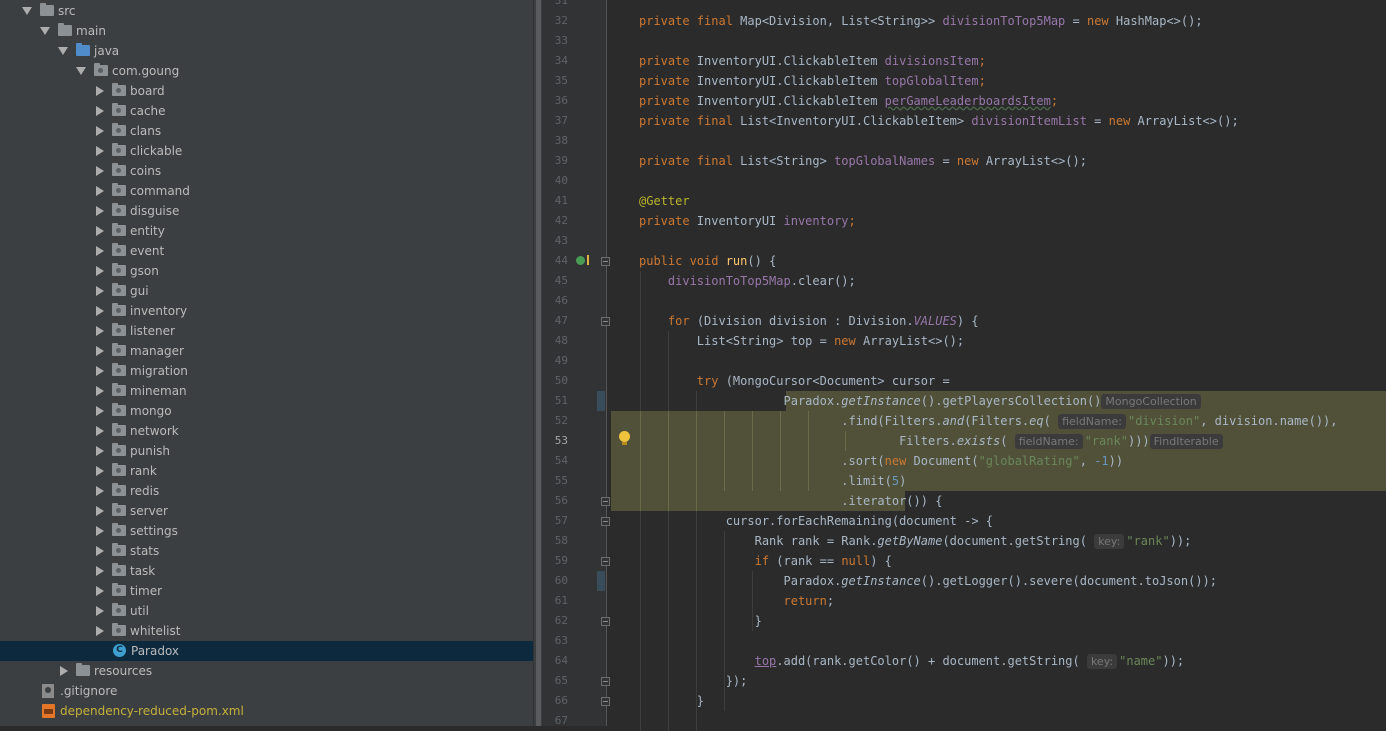 The width and height of the screenshot is (1386, 731). What do you see at coordinates (266, 371) in the screenshot?
I see `tree-item-migration: migration` at bounding box center [266, 371].